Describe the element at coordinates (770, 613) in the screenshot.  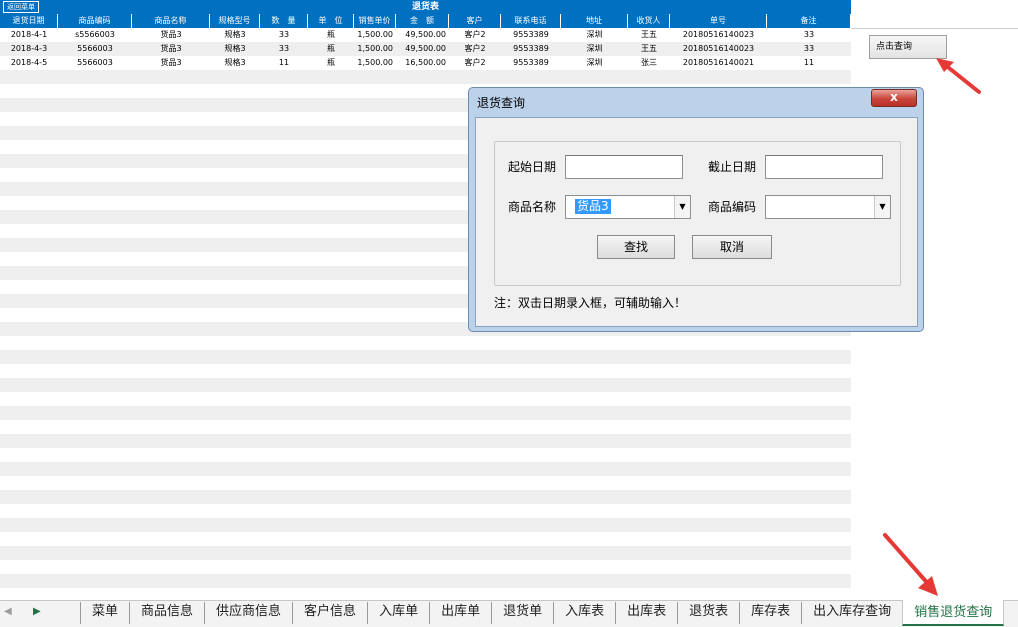
I see `sheet-tab: 库存表` at that location.